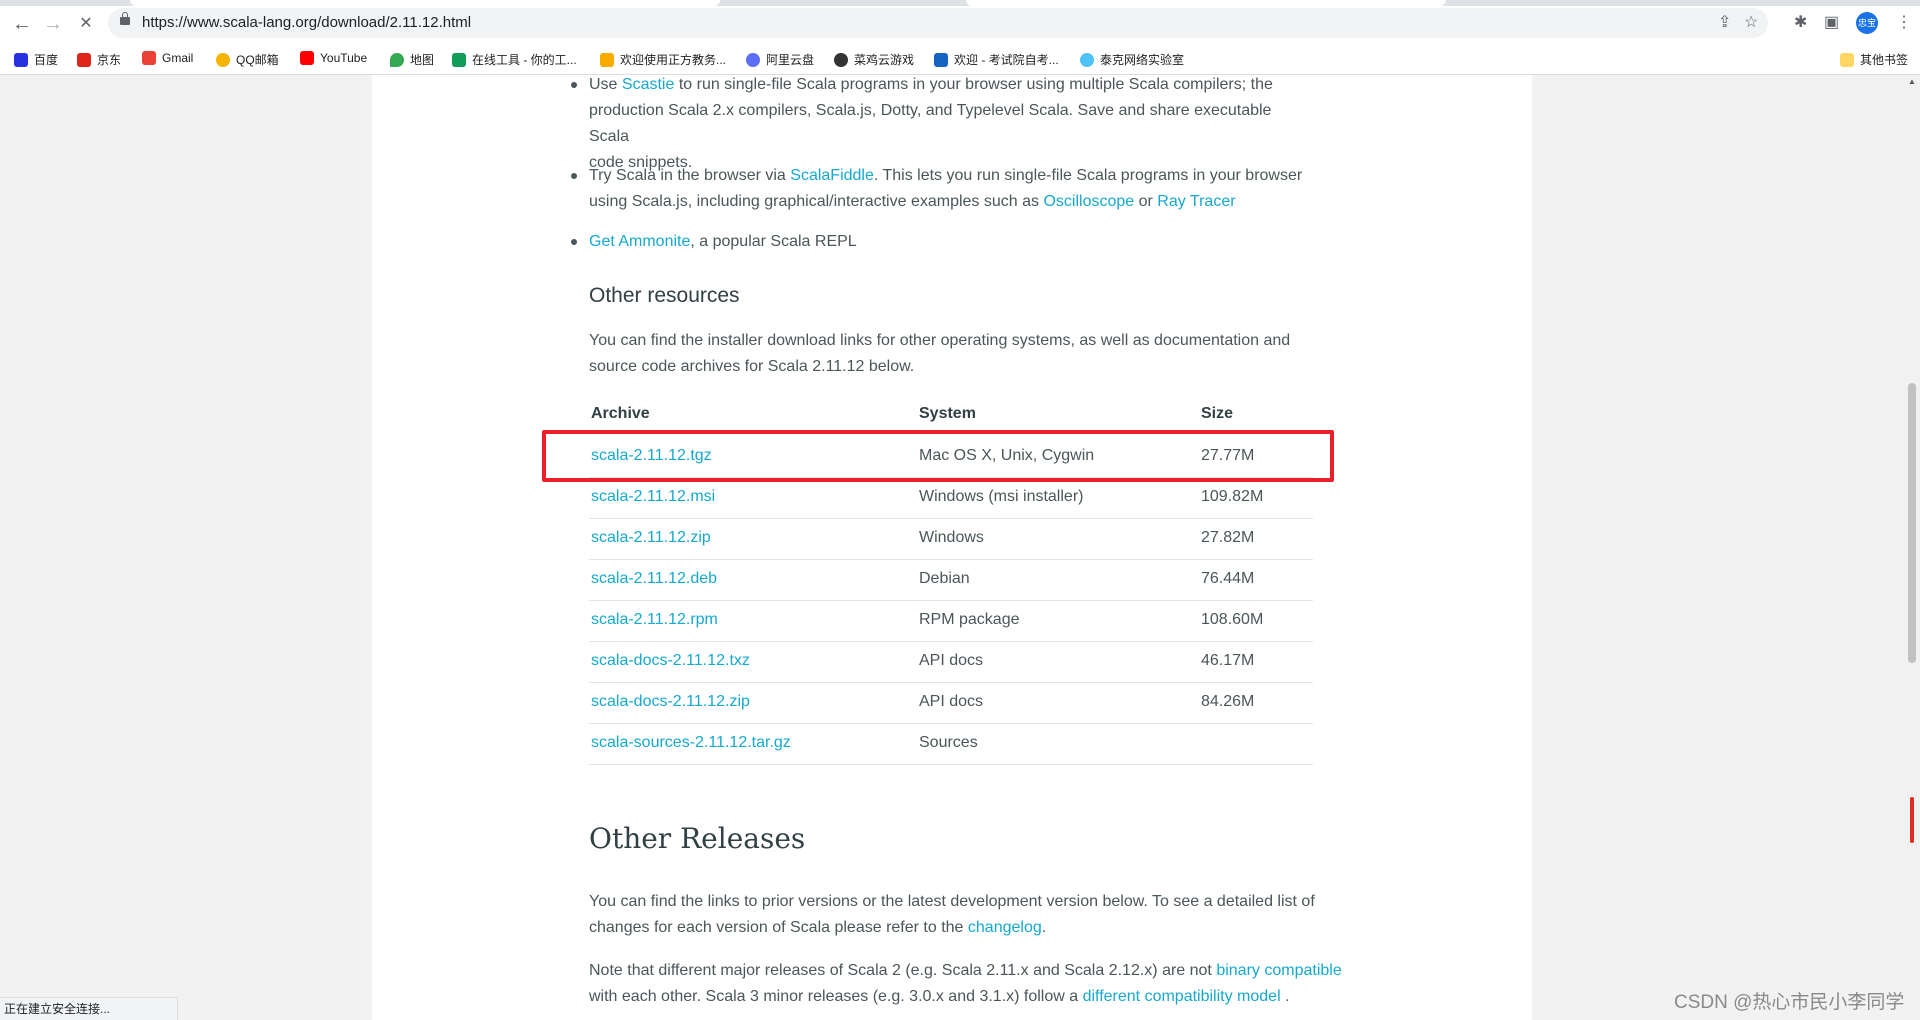  I want to click on system-cell: RPM package, so click(969, 619).